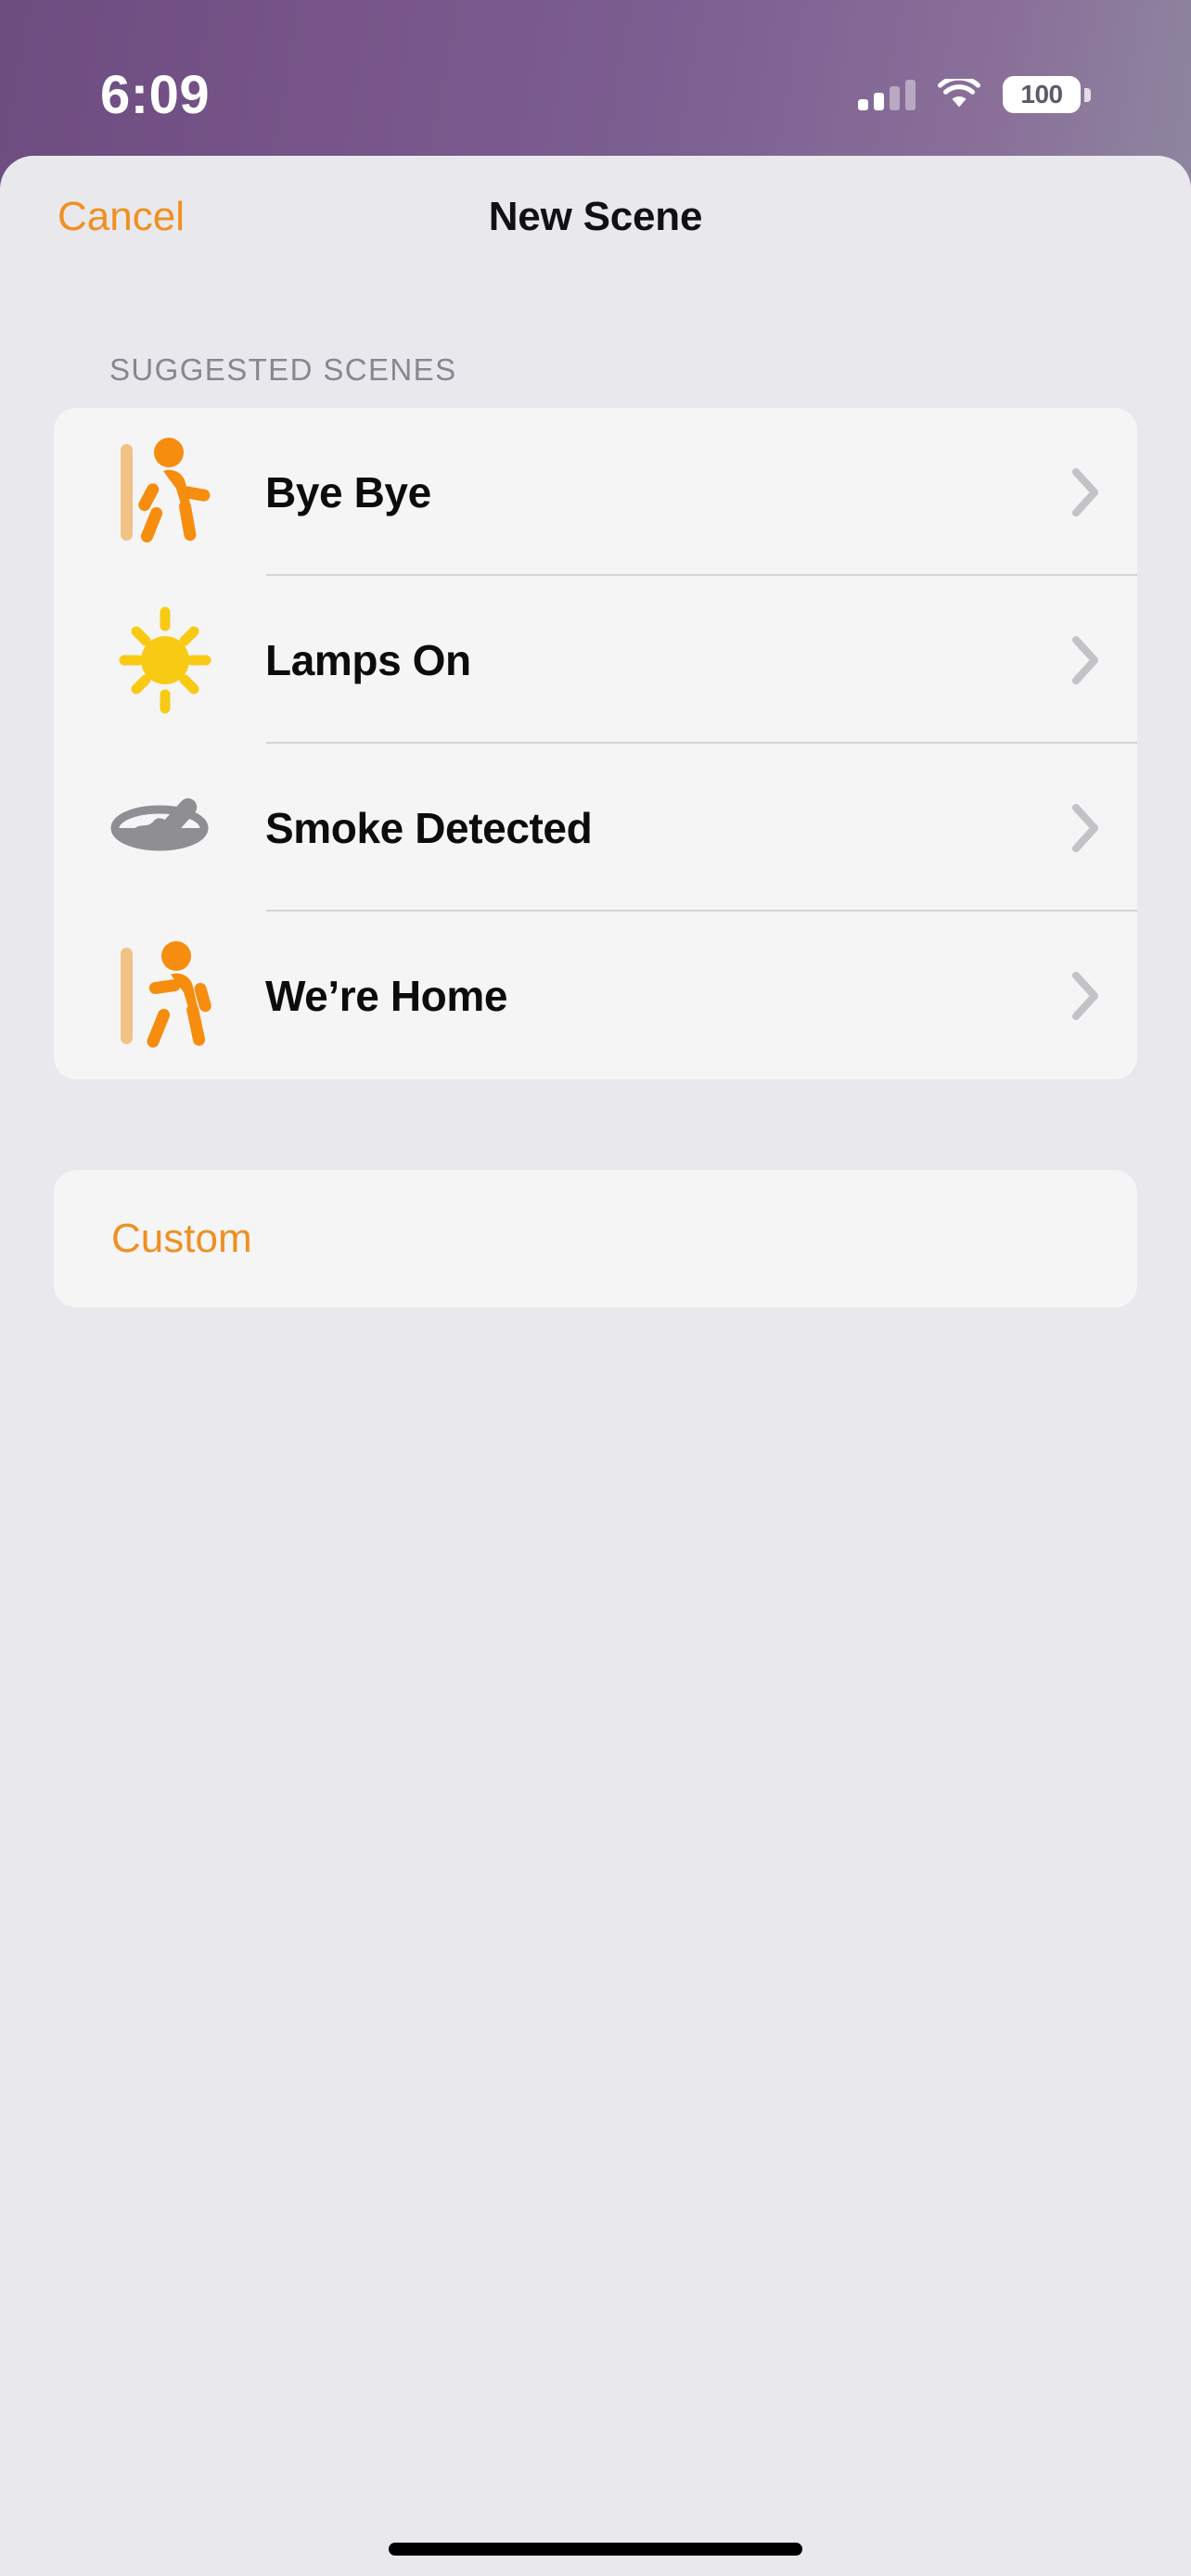 The image size is (1191, 2576). What do you see at coordinates (595, 217) in the screenshot?
I see `navigation-bar: Cancel New Scene` at bounding box center [595, 217].